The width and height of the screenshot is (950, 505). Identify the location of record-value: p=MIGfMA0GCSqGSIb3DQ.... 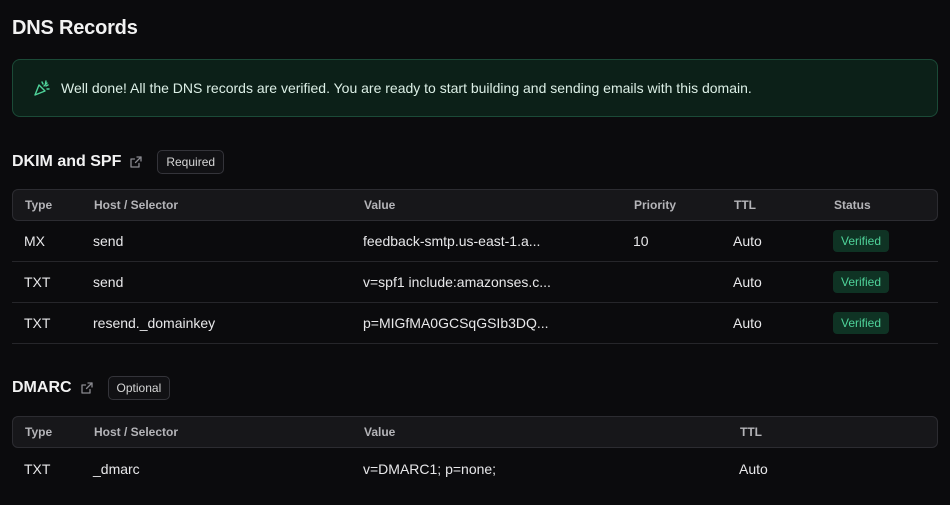
(456, 323).